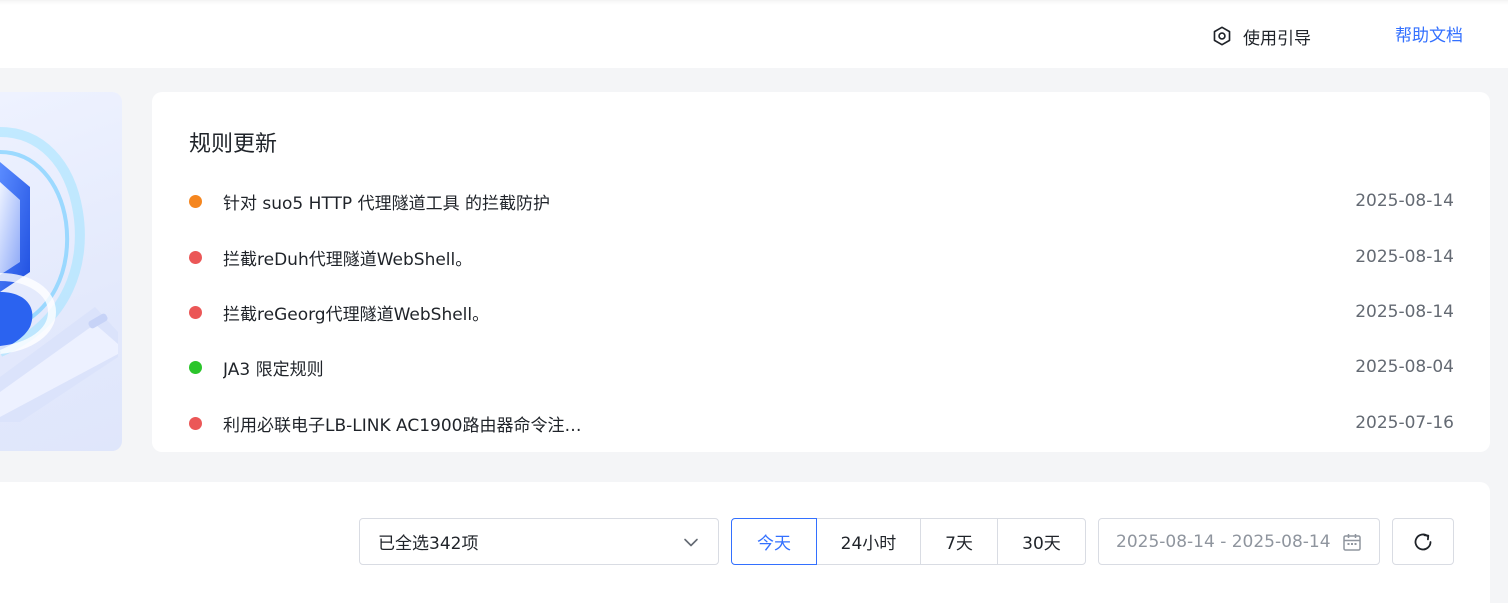  Describe the element at coordinates (1222, 36) in the screenshot. I see `guide-icon` at that location.